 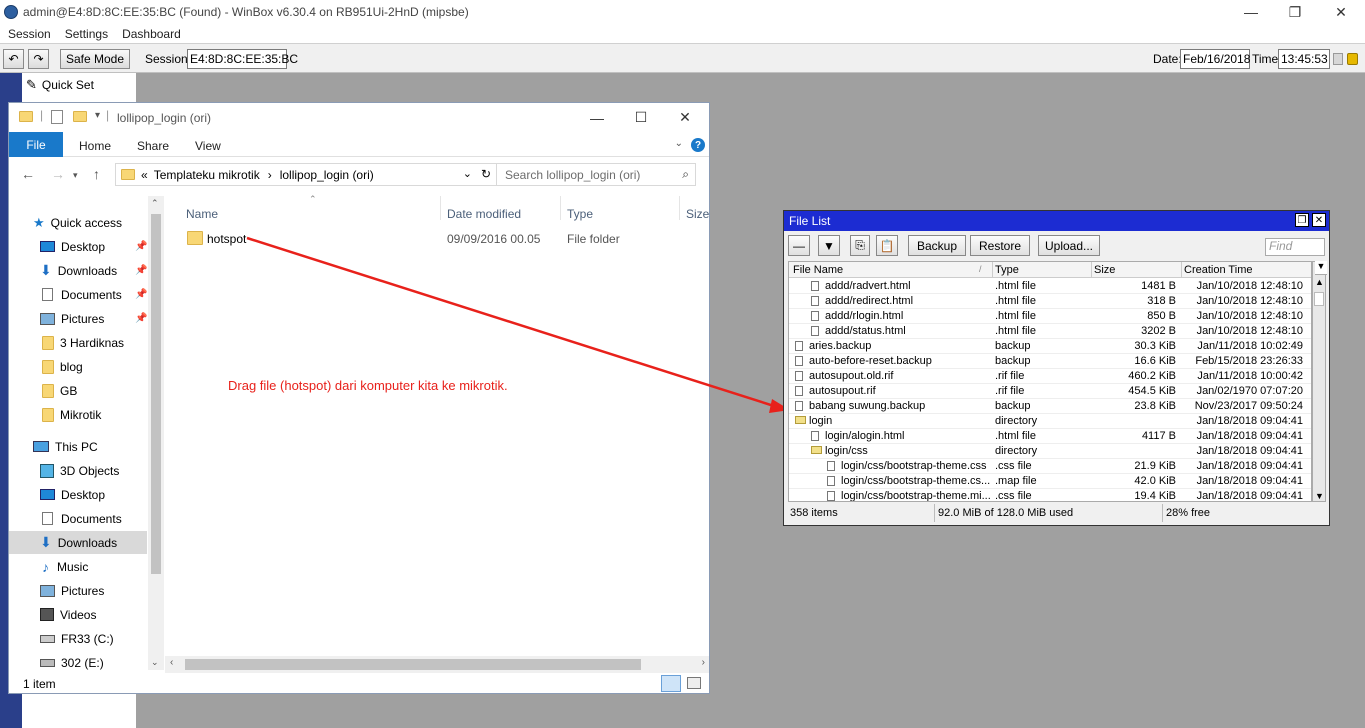 What do you see at coordinates (870, 361) in the screenshot?
I see `file-name: auto-before-reset.backup` at bounding box center [870, 361].